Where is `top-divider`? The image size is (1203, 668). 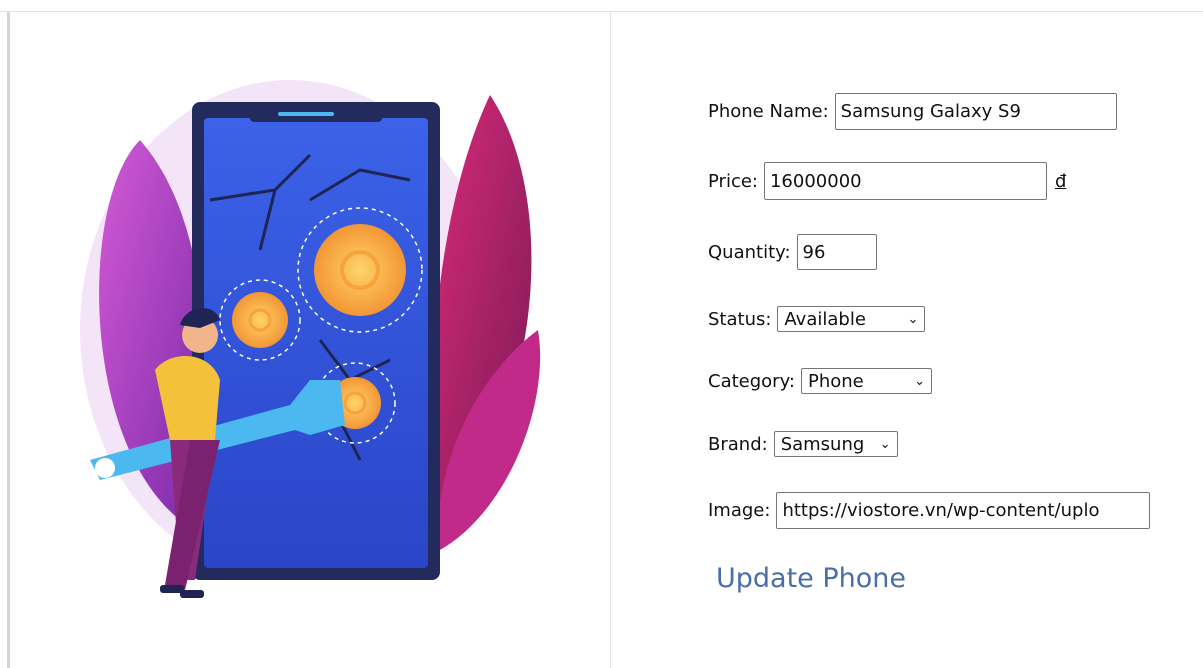 top-divider is located at coordinates (601, 6).